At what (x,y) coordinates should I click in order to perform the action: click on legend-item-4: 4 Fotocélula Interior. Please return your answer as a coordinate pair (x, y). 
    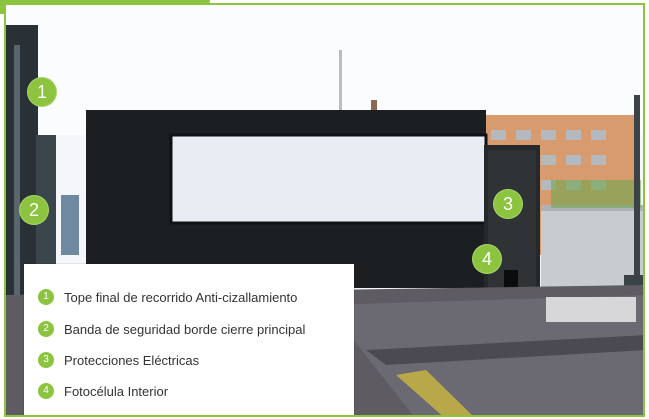
    Looking at the image, I should click on (103, 391).